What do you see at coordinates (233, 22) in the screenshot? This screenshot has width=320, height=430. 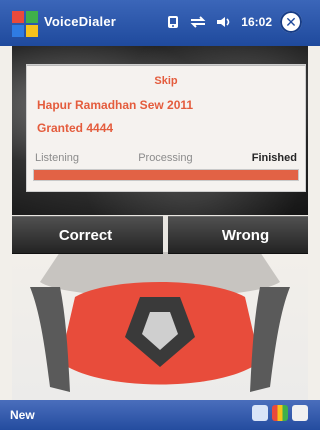 I see `status-area: 16:02 ✕` at bounding box center [233, 22].